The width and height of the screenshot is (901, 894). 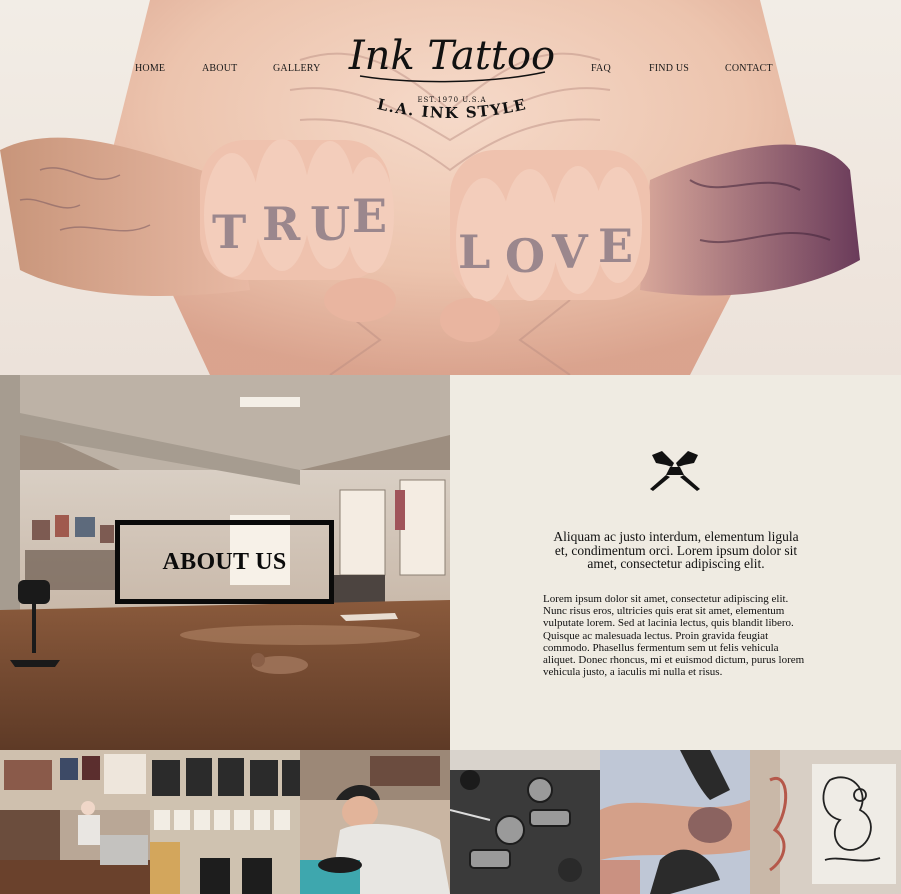 What do you see at coordinates (75, 822) in the screenshot?
I see `studio-interior-photo` at bounding box center [75, 822].